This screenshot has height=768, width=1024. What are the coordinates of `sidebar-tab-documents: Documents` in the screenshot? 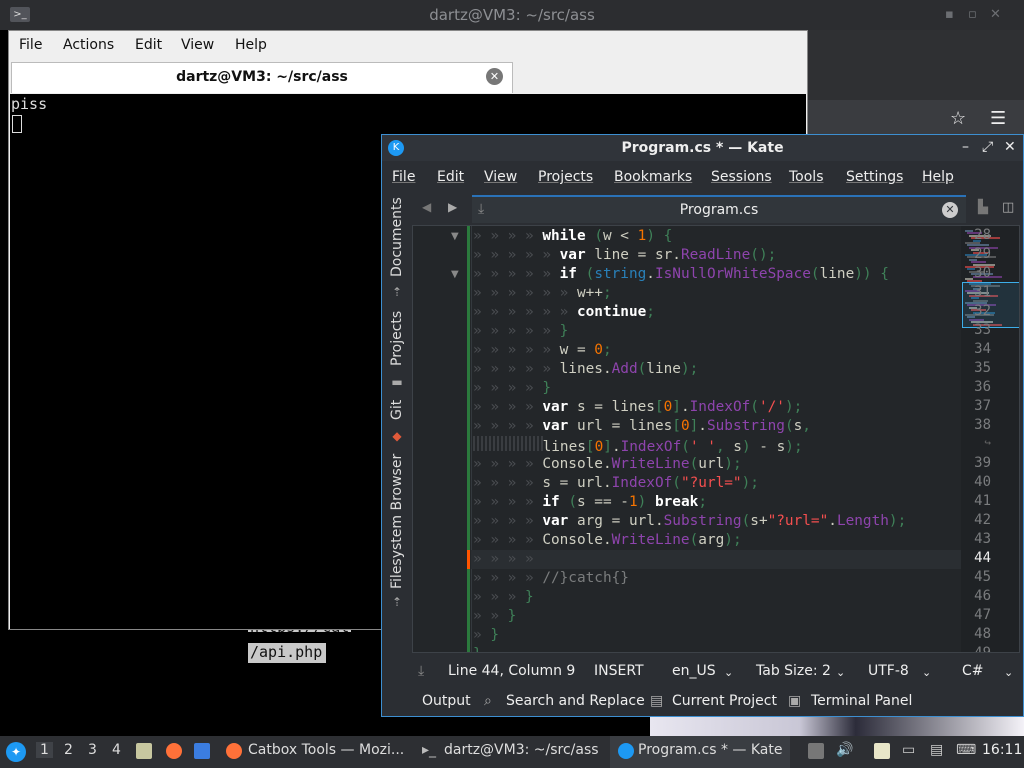 It's located at (397, 237).